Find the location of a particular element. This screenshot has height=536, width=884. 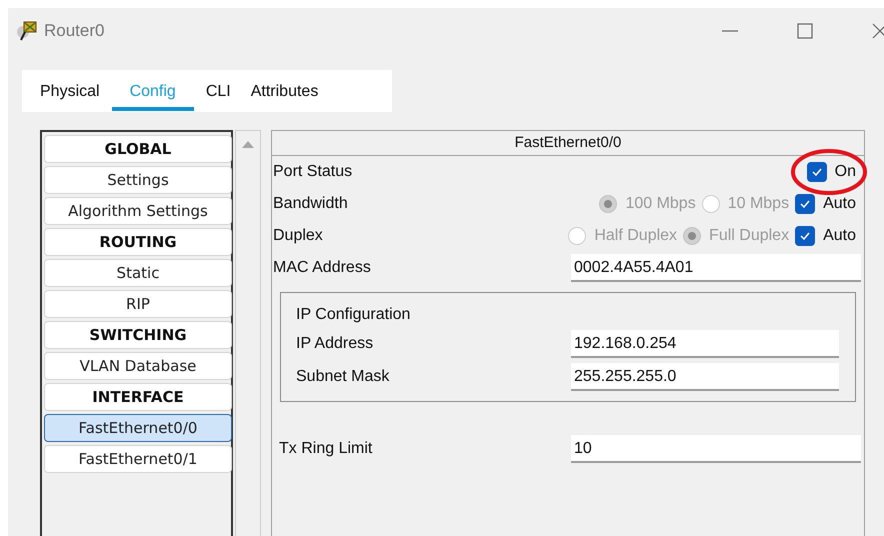

section-header: SWITCHING is located at coordinates (138, 335).